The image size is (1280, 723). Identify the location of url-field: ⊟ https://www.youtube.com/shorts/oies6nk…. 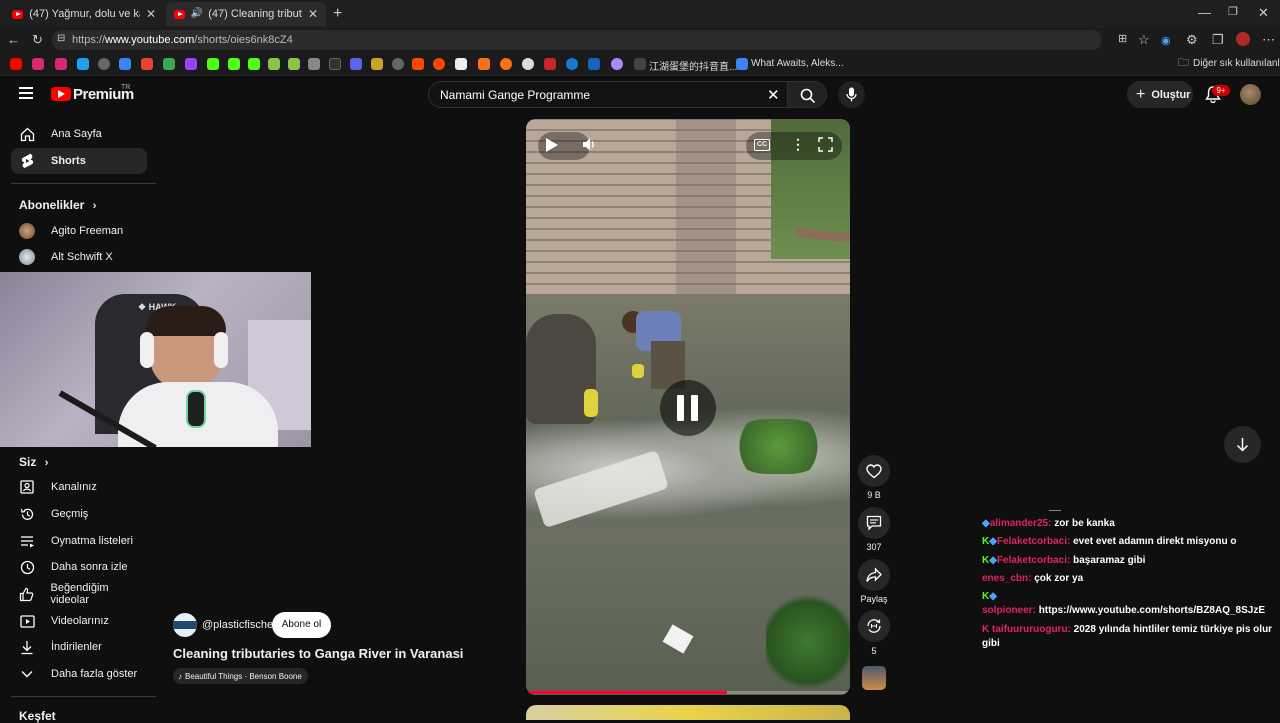
(577, 40).